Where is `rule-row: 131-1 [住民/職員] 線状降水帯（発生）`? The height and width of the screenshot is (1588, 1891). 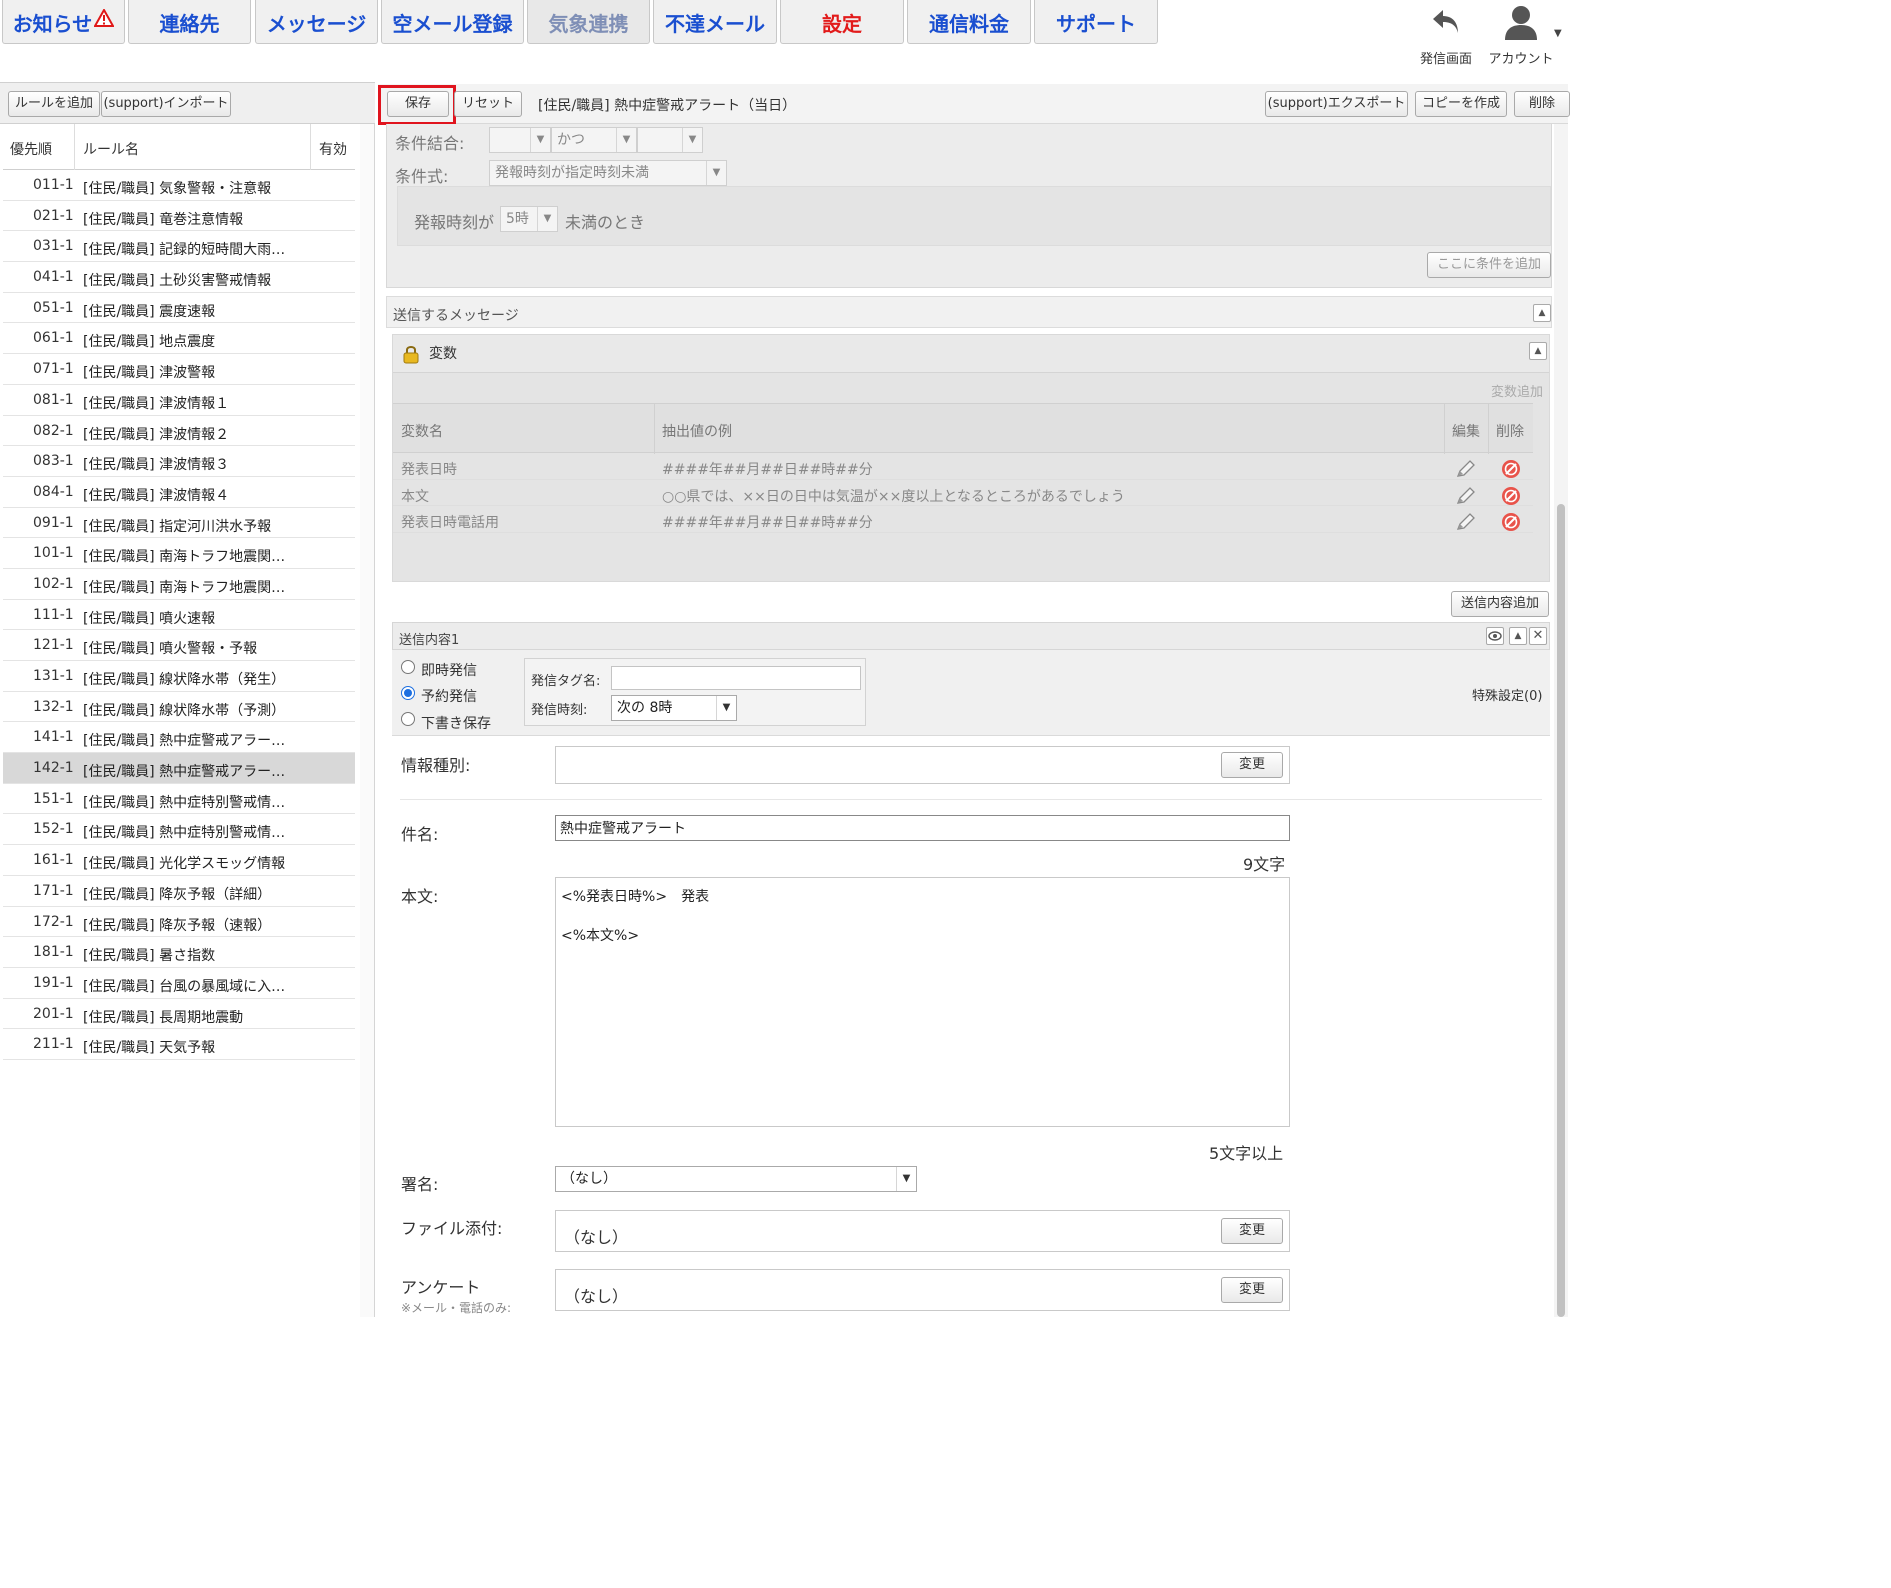 rule-row: 131-1 [住民/職員] 線状降水帯（発生） is located at coordinates (179, 676).